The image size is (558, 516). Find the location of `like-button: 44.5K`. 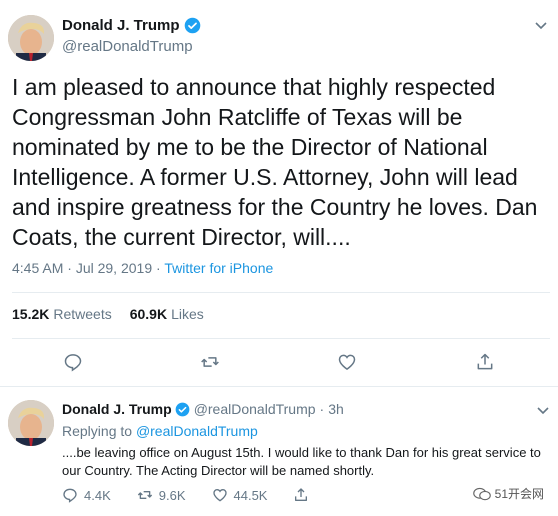

like-button: 44.5K is located at coordinates (240, 495).